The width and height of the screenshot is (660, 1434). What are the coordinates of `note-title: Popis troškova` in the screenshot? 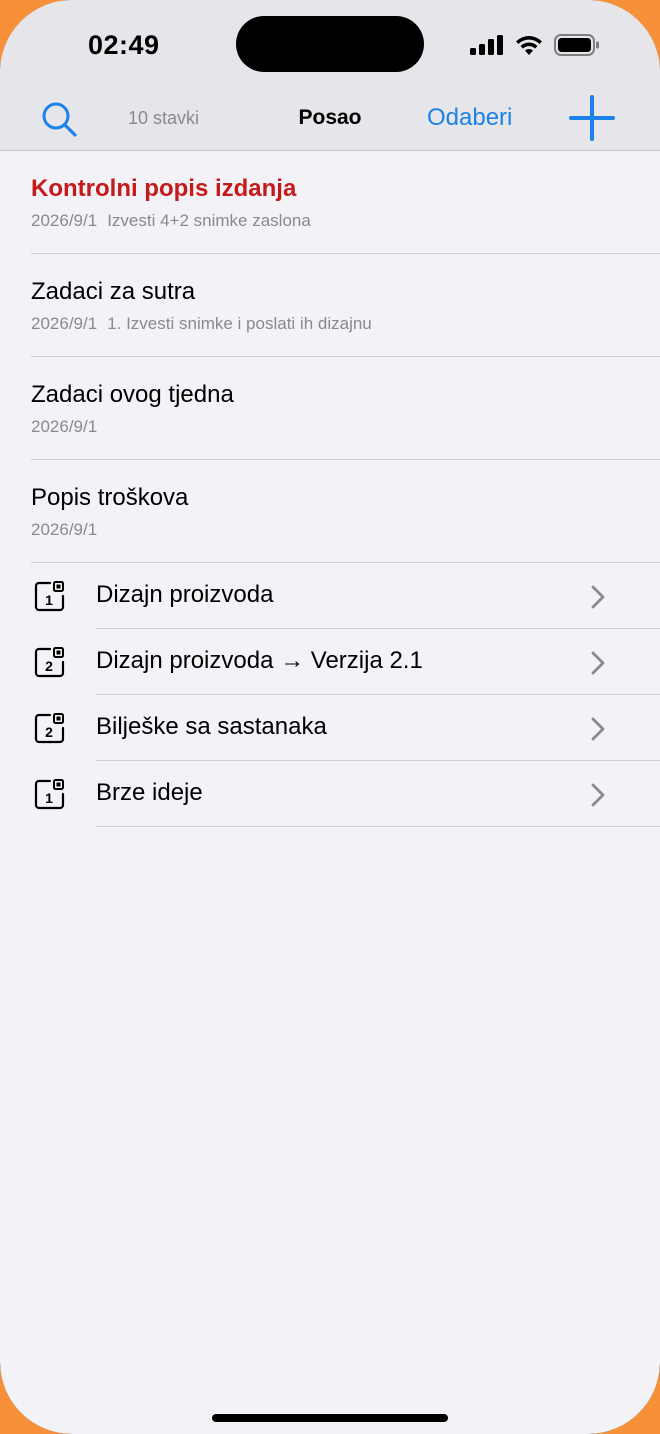 It's located at (110, 497).